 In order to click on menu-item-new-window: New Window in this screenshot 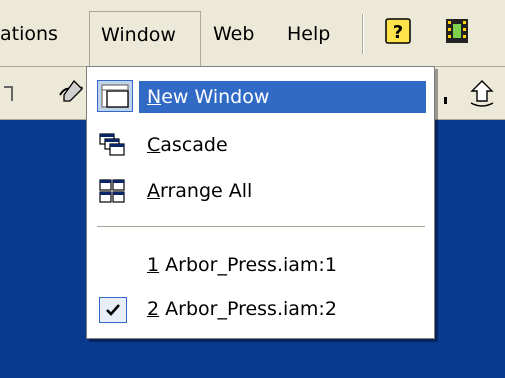, I will do `click(260, 97)`.